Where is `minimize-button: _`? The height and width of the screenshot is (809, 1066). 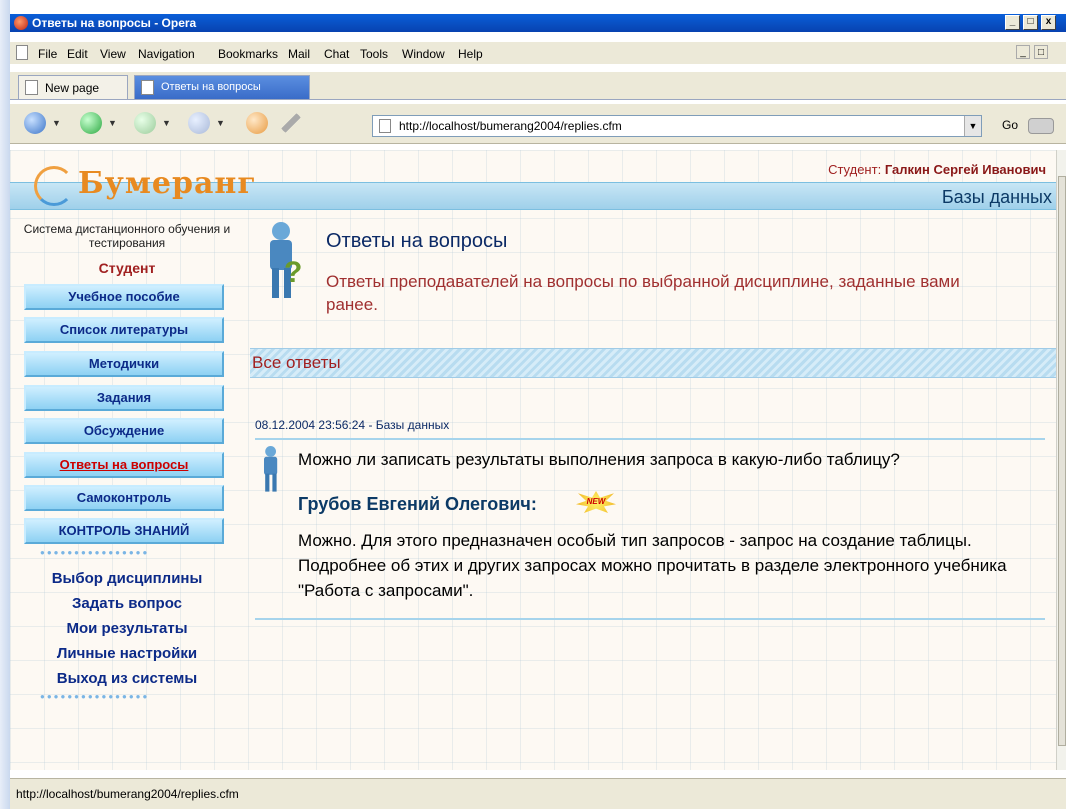
minimize-button: _ is located at coordinates (1012, 22).